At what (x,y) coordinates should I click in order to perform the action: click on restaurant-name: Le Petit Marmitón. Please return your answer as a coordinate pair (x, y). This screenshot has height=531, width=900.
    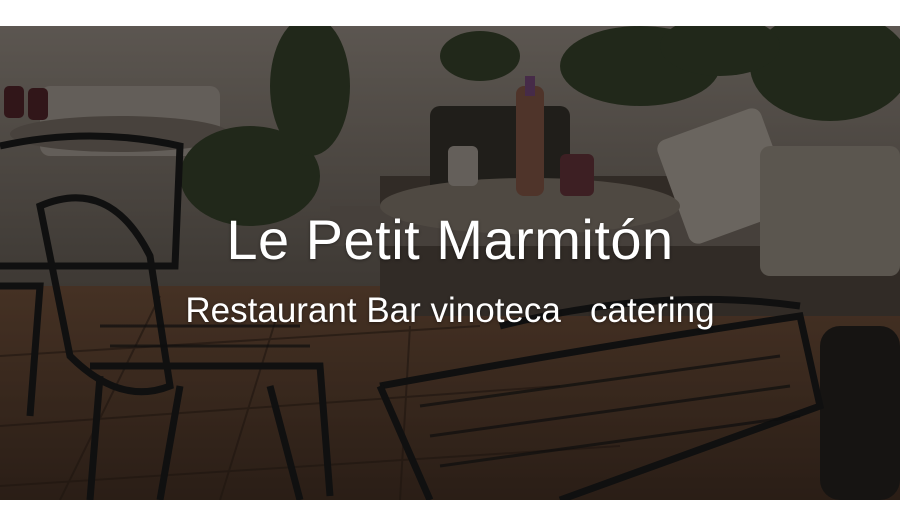
    Looking at the image, I should click on (450, 239).